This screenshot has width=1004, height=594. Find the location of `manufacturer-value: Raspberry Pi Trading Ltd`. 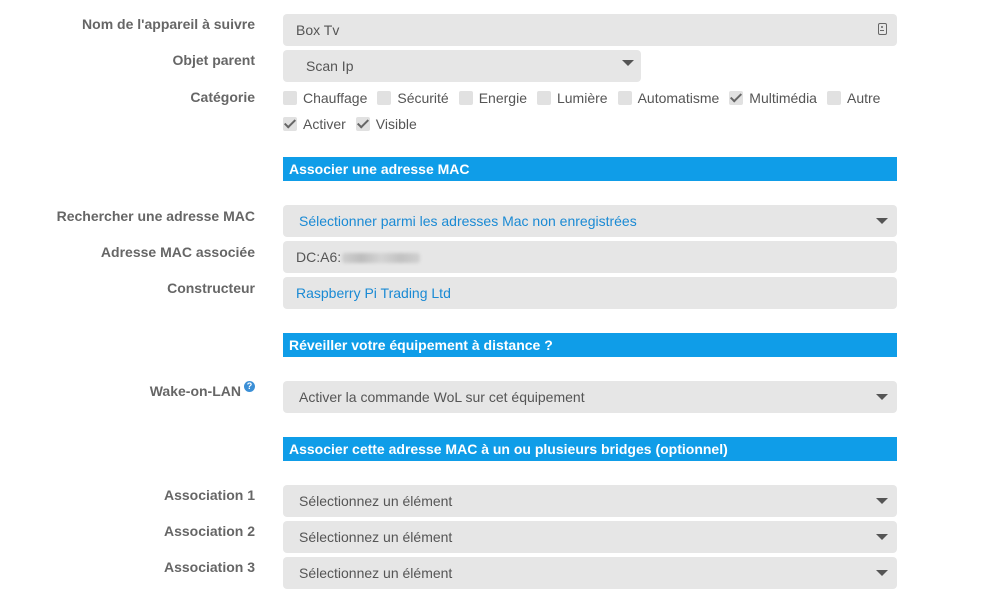

manufacturer-value: Raspberry Pi Trading Ltd is located at coordinates (373, 293).